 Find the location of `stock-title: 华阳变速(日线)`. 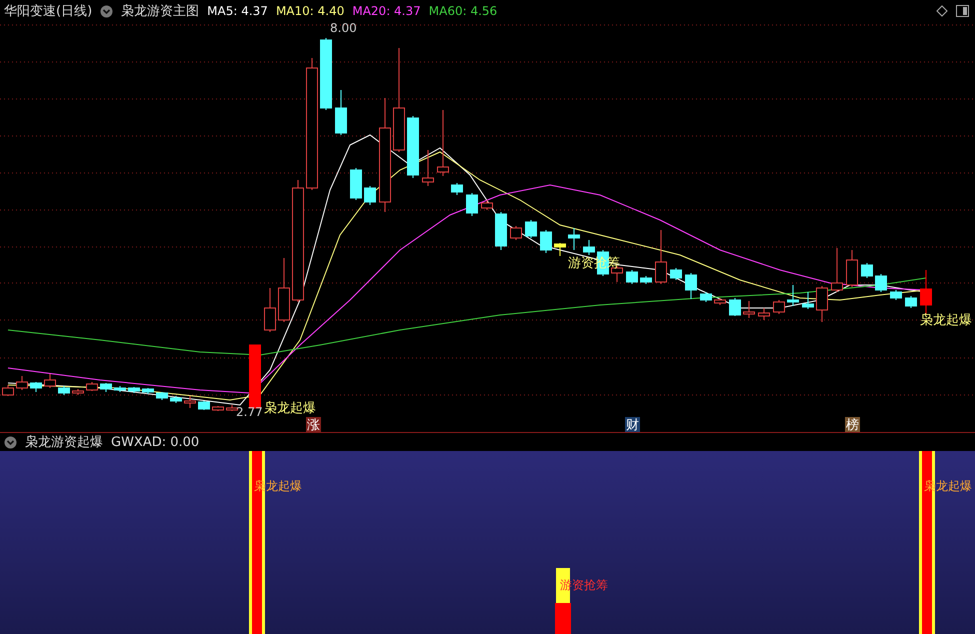

stock-title: 华阳变速(日线) is located at coordinates (48, 11).